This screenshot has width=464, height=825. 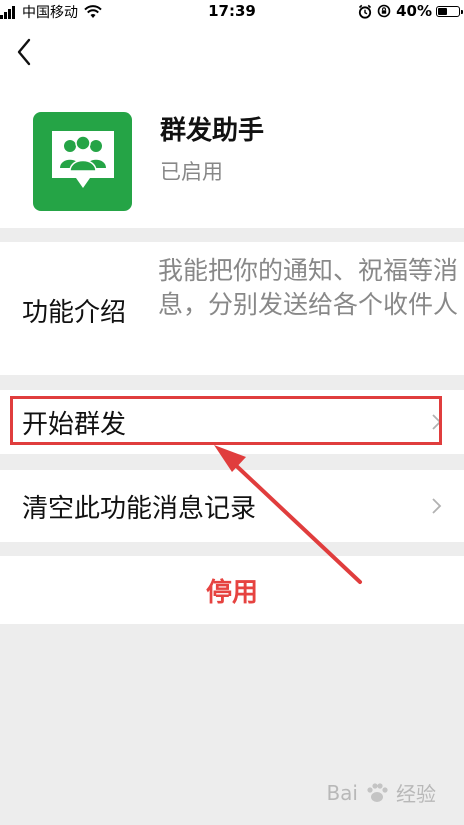 I want to click on chevron-left-icon, so click(x=24, y=52).